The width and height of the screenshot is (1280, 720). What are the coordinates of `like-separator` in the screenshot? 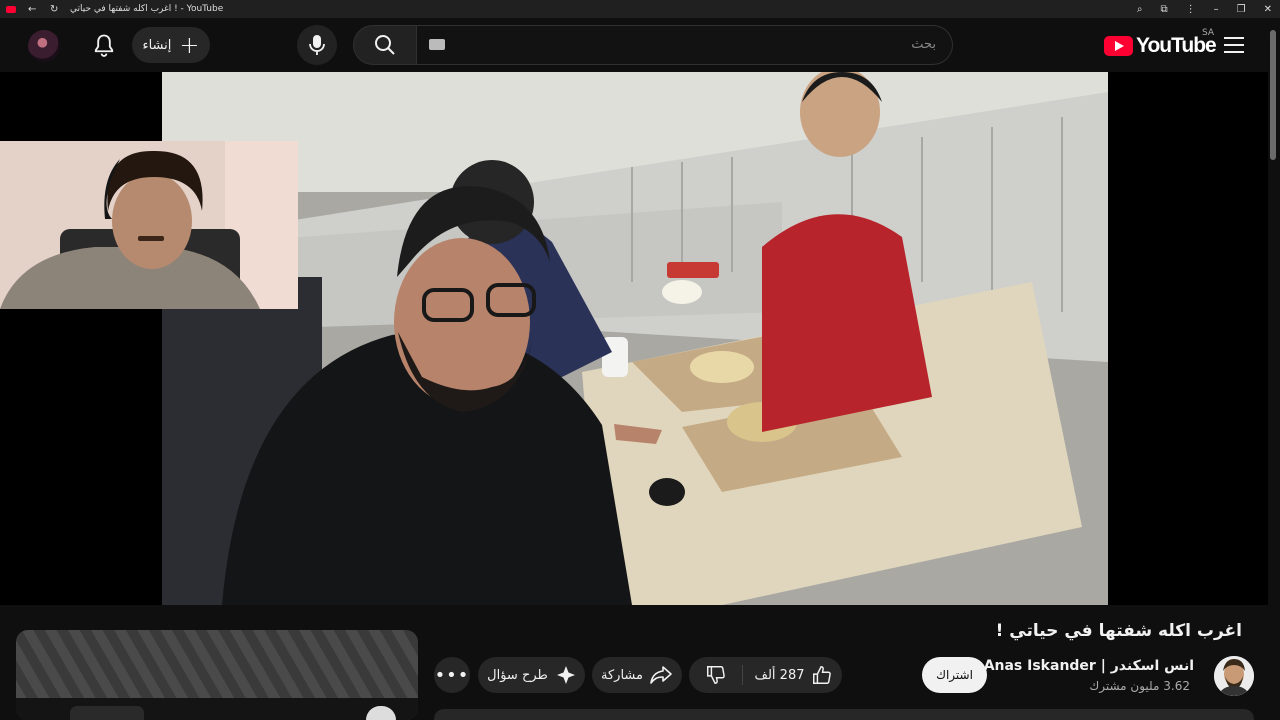 It's located at (742, 675).